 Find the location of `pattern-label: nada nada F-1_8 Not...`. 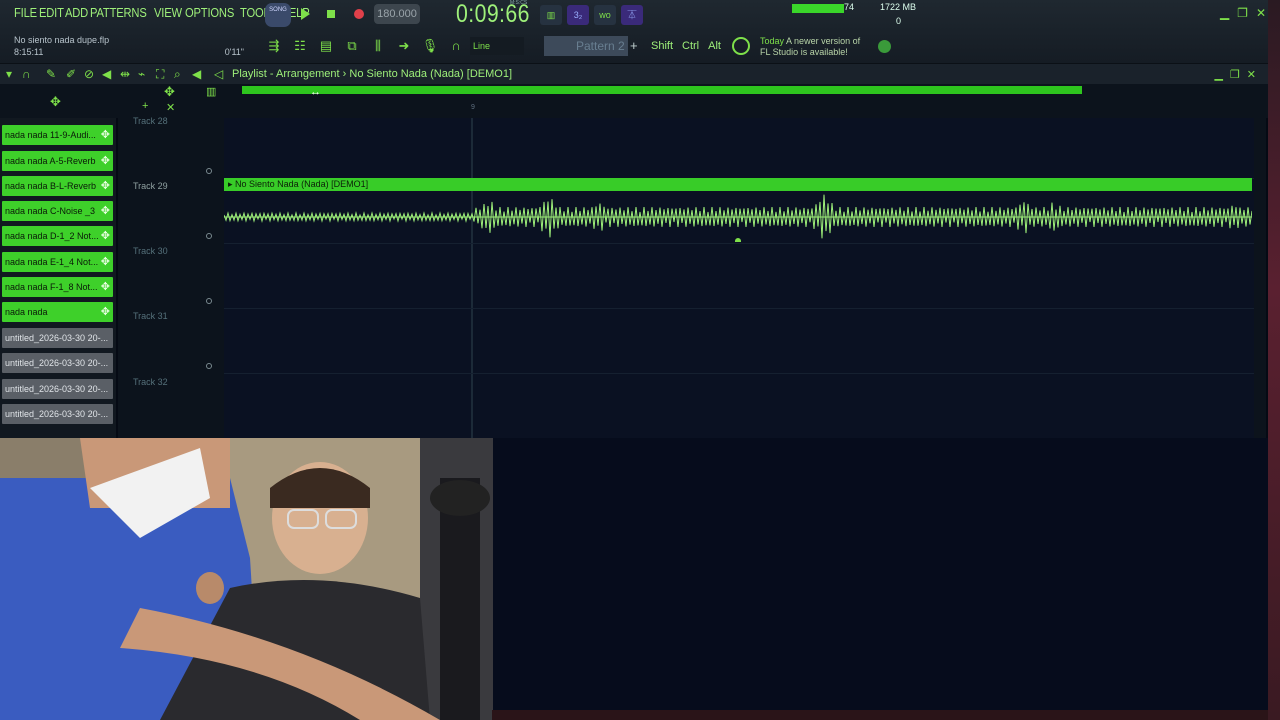

pattern-label: nada nada F-1_8 Not... is located at coordinates (51, 287).